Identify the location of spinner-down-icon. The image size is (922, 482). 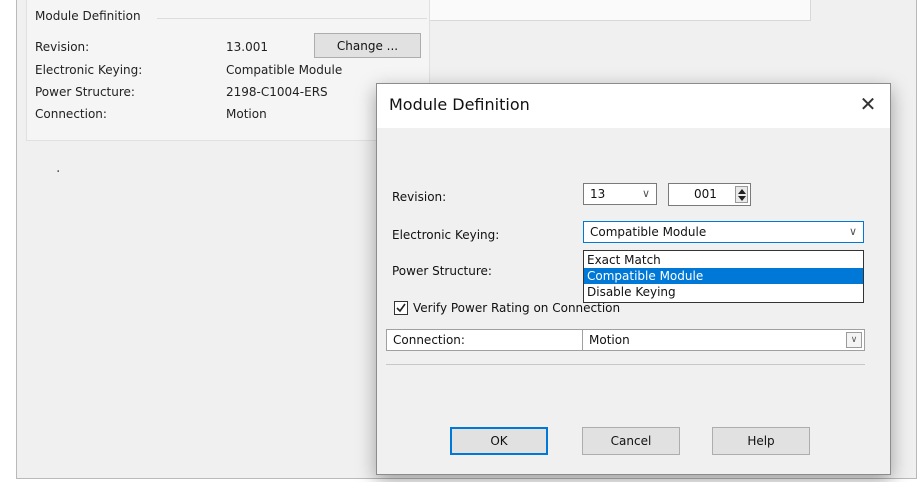
(742, 198).